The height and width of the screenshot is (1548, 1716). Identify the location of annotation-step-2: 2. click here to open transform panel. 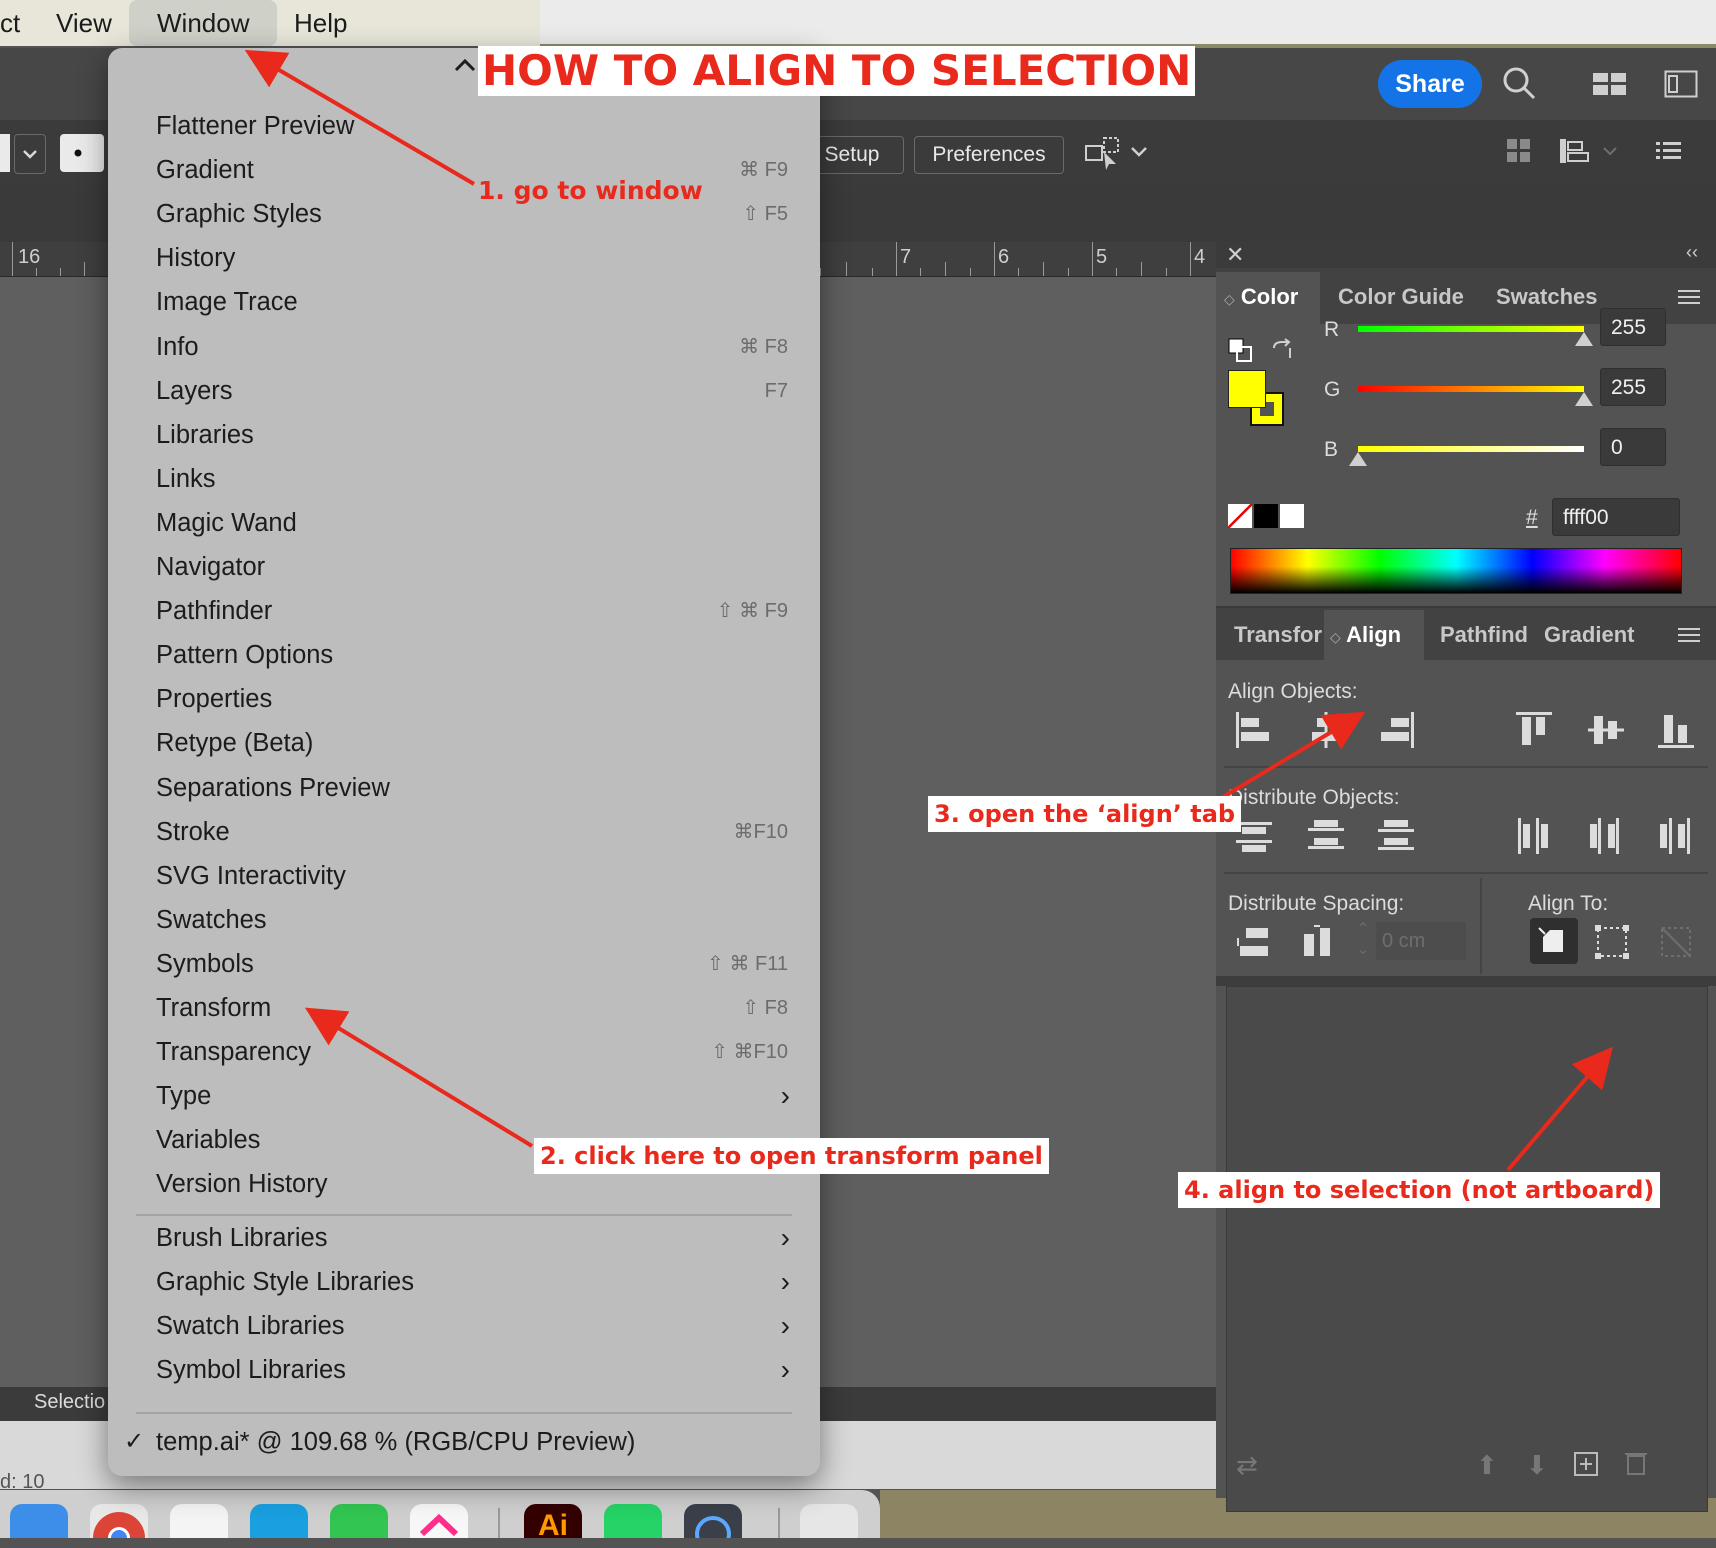
(791, 1156).